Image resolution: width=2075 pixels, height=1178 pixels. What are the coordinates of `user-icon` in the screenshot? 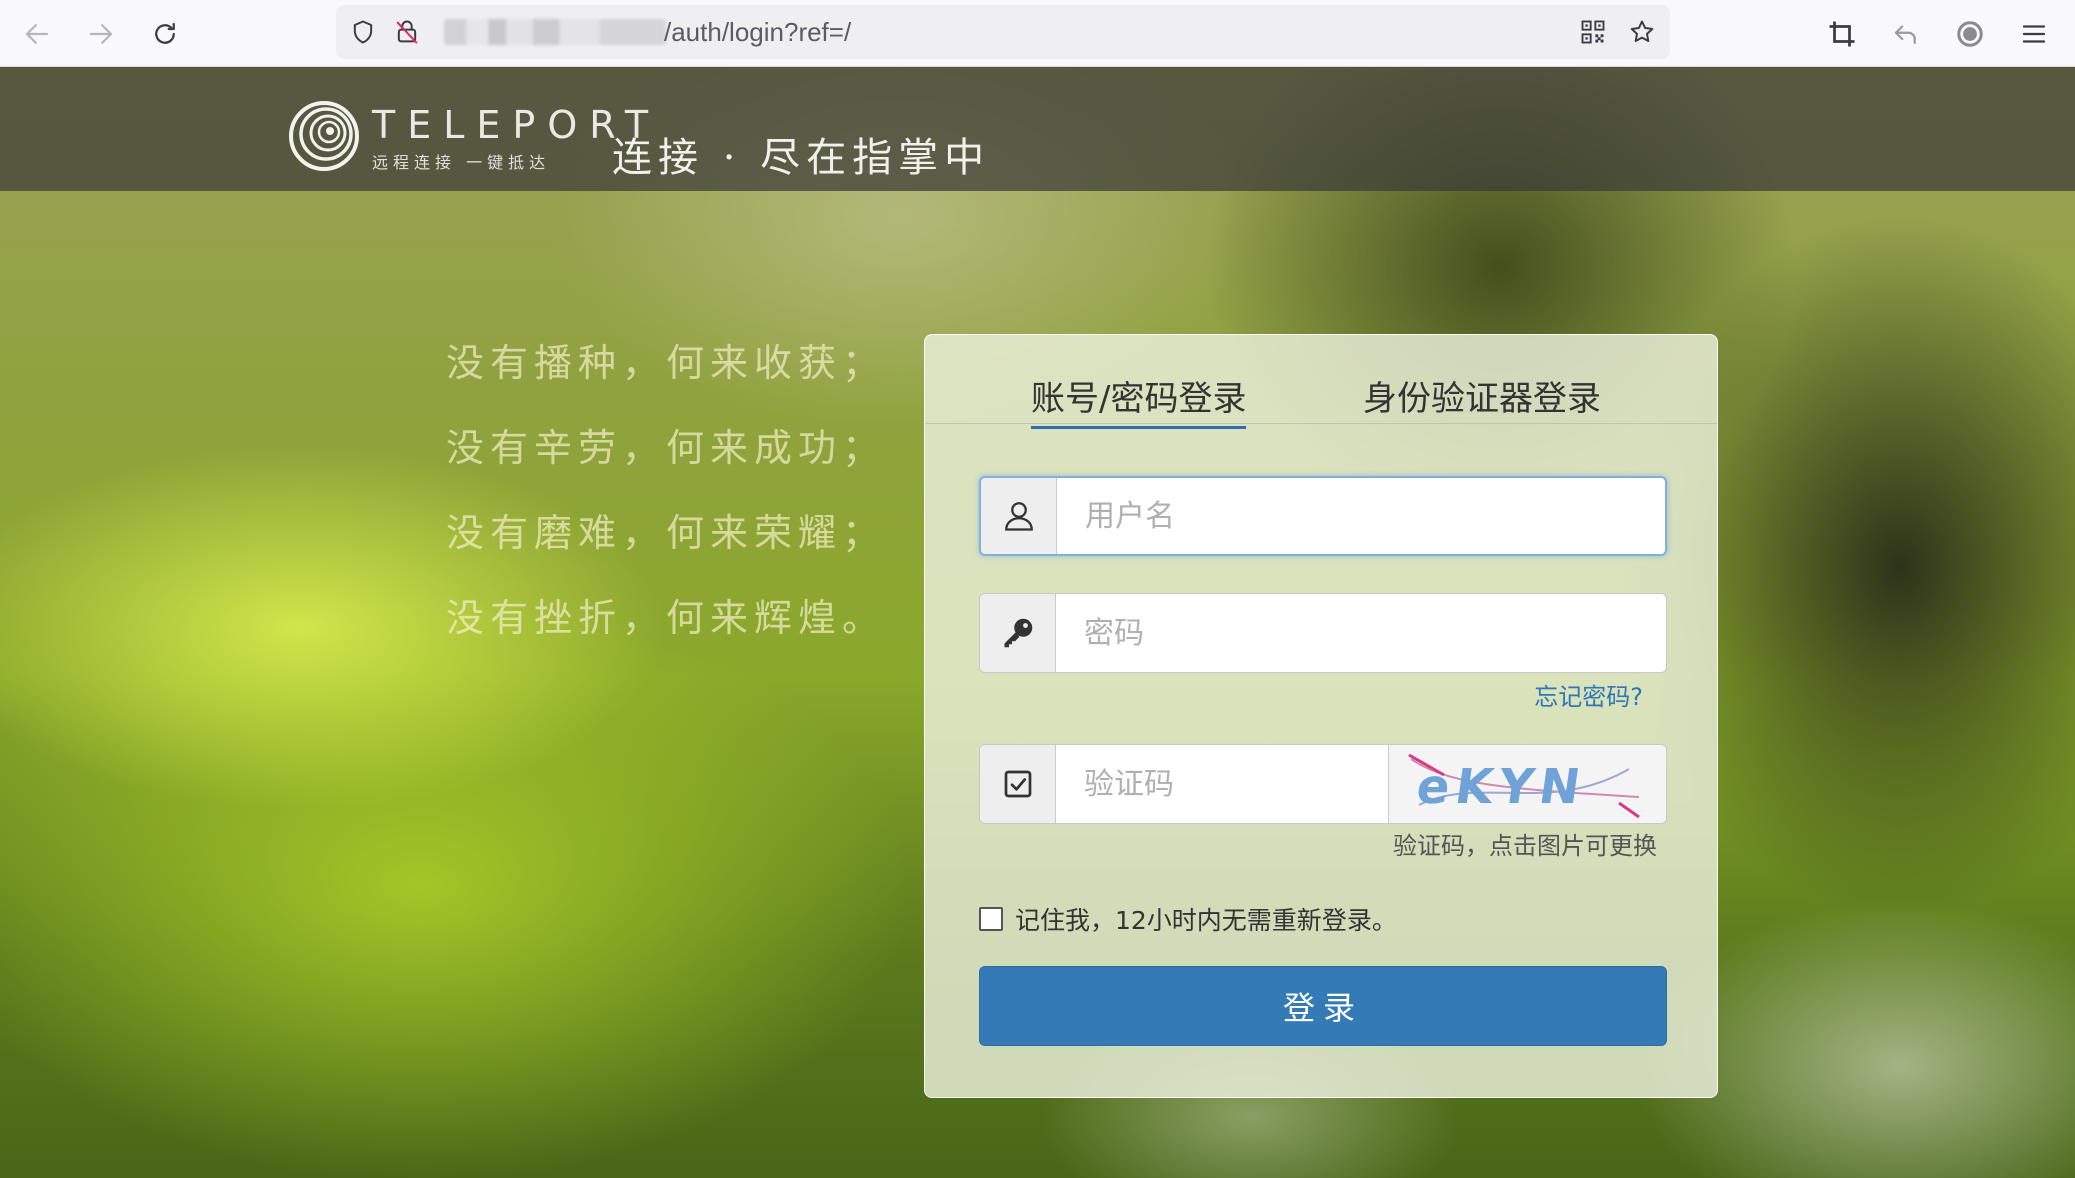 It's located at (1019, 516).